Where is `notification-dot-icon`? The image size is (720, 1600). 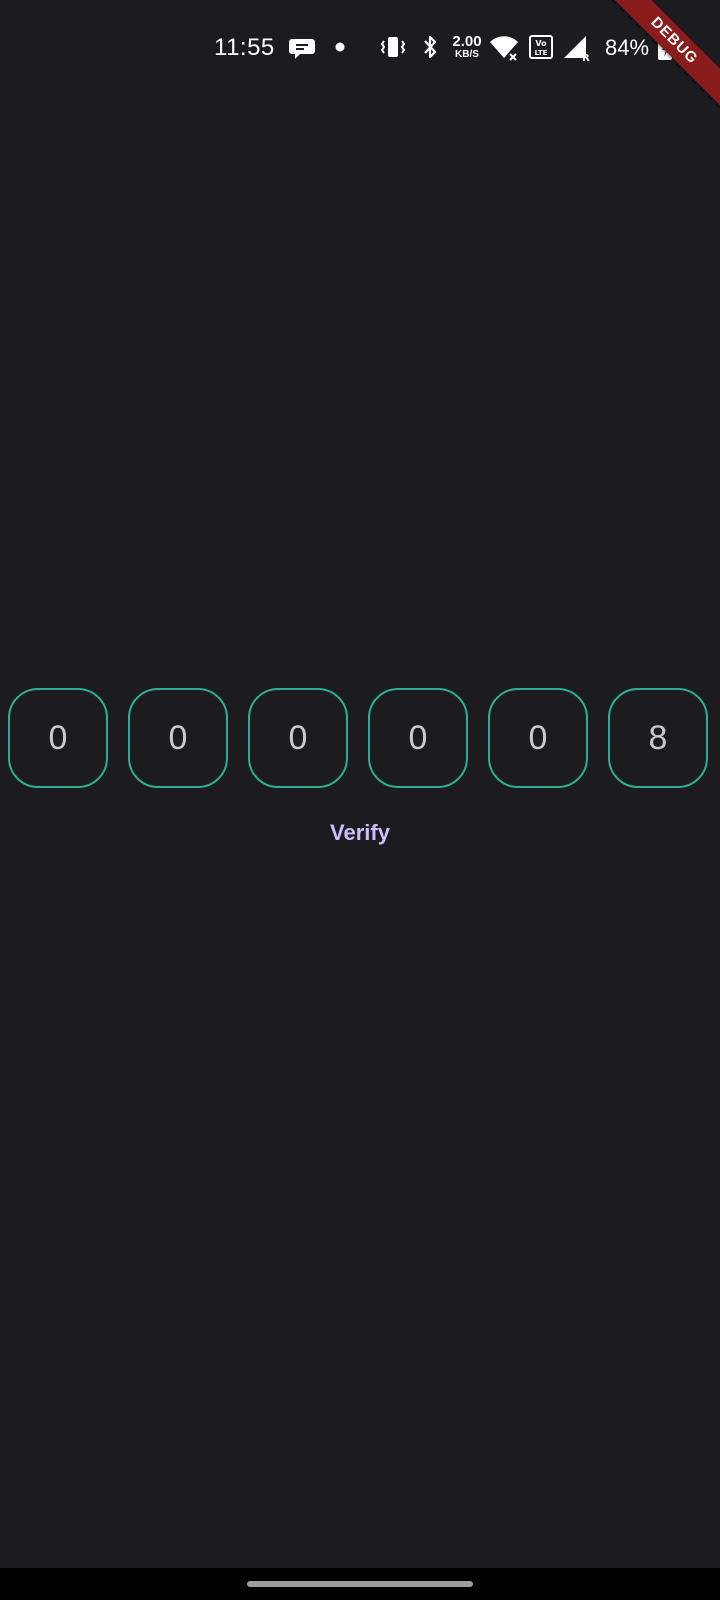 notification-dot-icon is located at coordinates (340, 47).